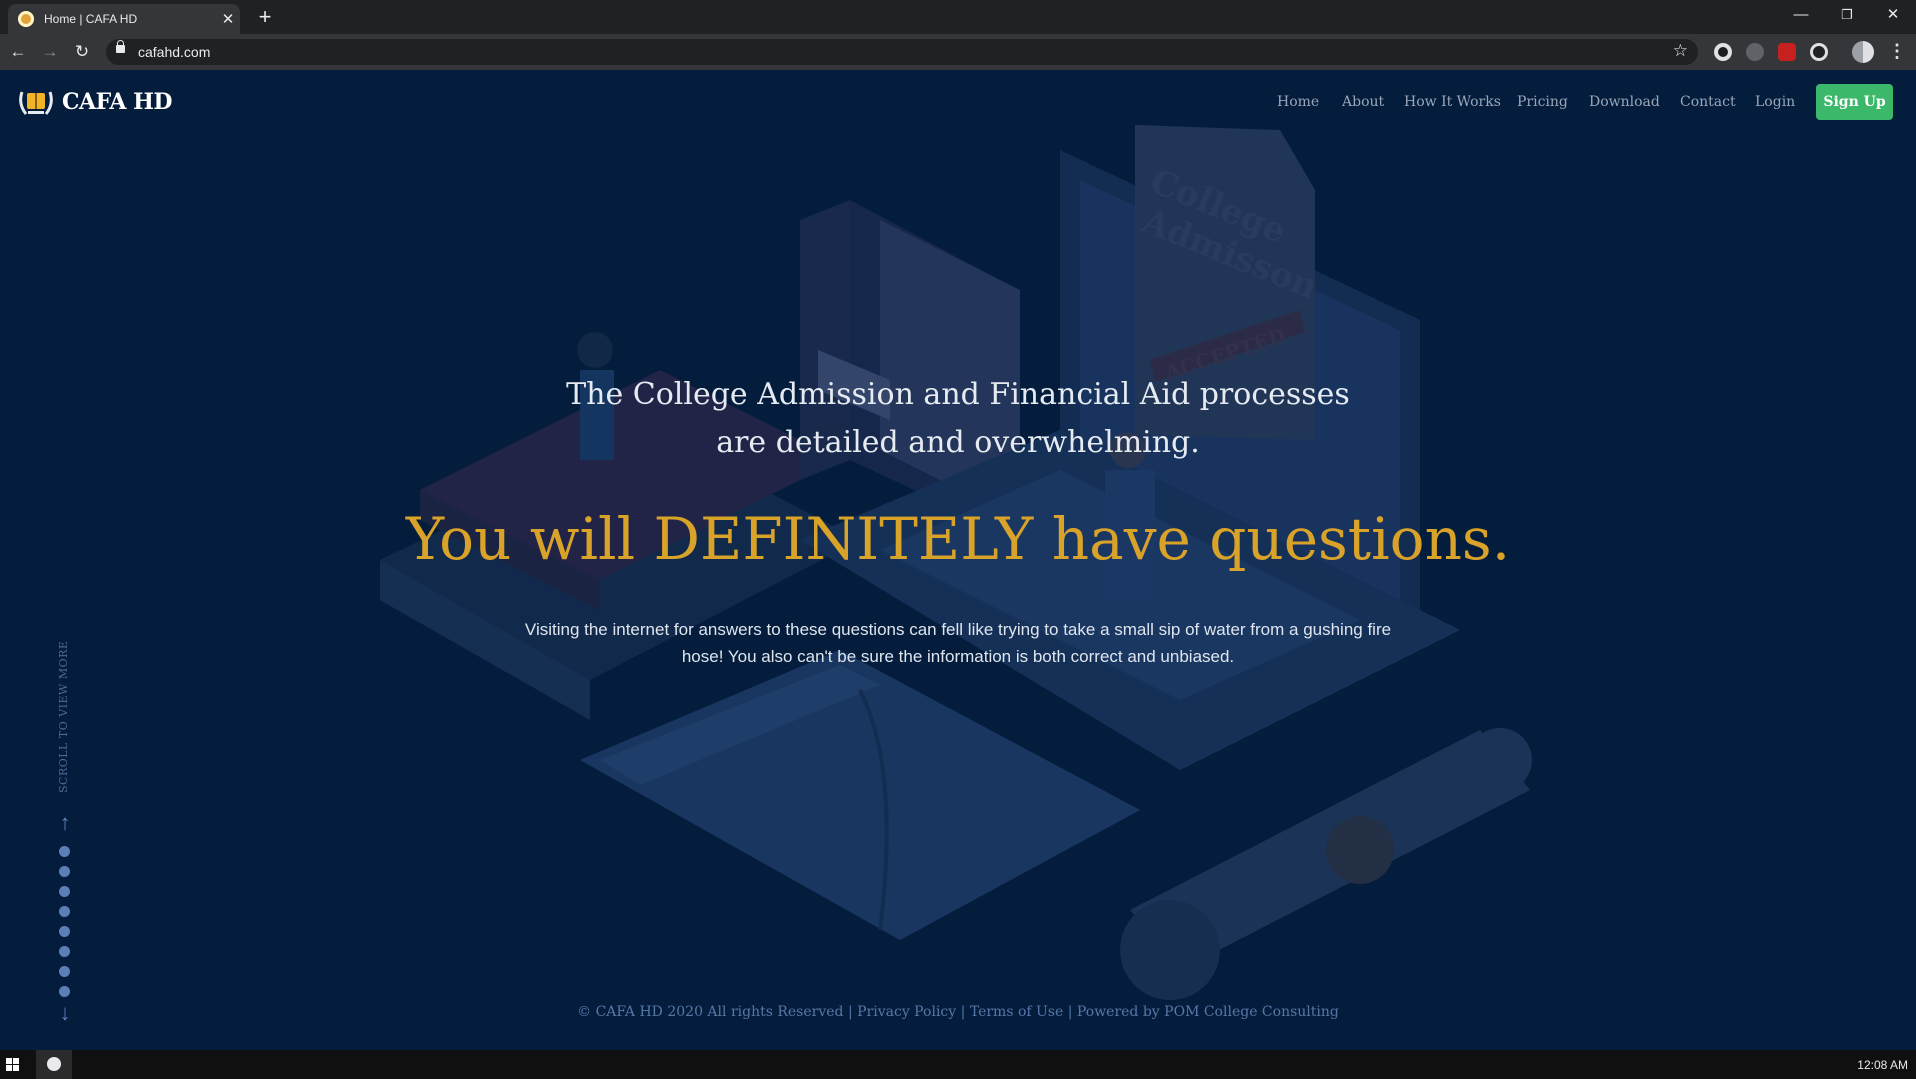 Image resolution: width=1916 pixels, height=1079 pixels. Describe the element at coordinates (1893, 16) in the screenshot. I see `close-window-button: ✕` at that location.